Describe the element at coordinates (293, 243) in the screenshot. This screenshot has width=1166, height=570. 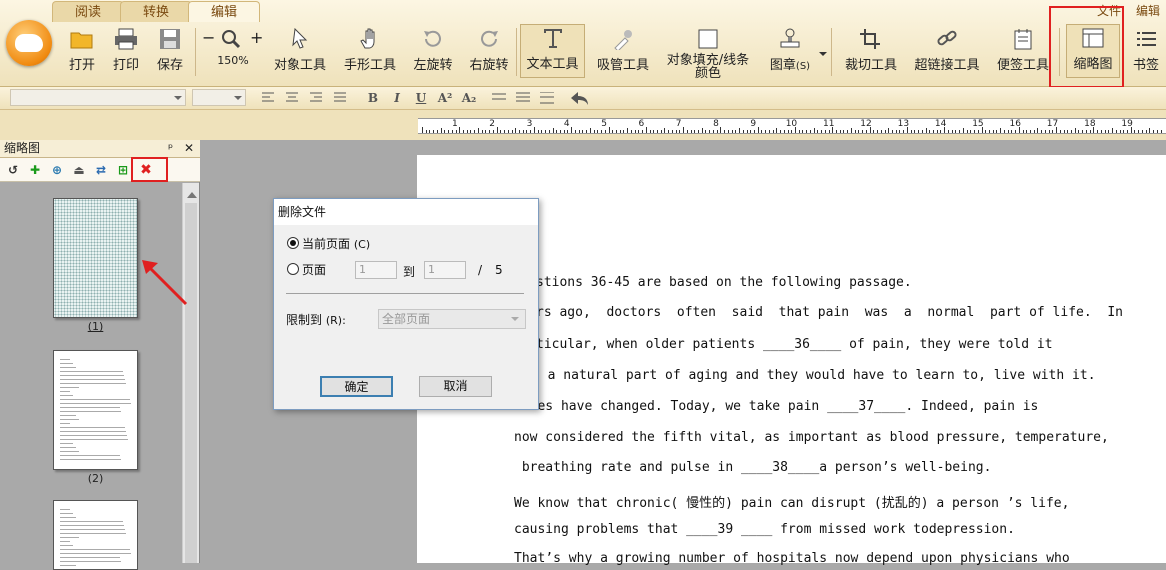
I see `current-page-radio` at that location.